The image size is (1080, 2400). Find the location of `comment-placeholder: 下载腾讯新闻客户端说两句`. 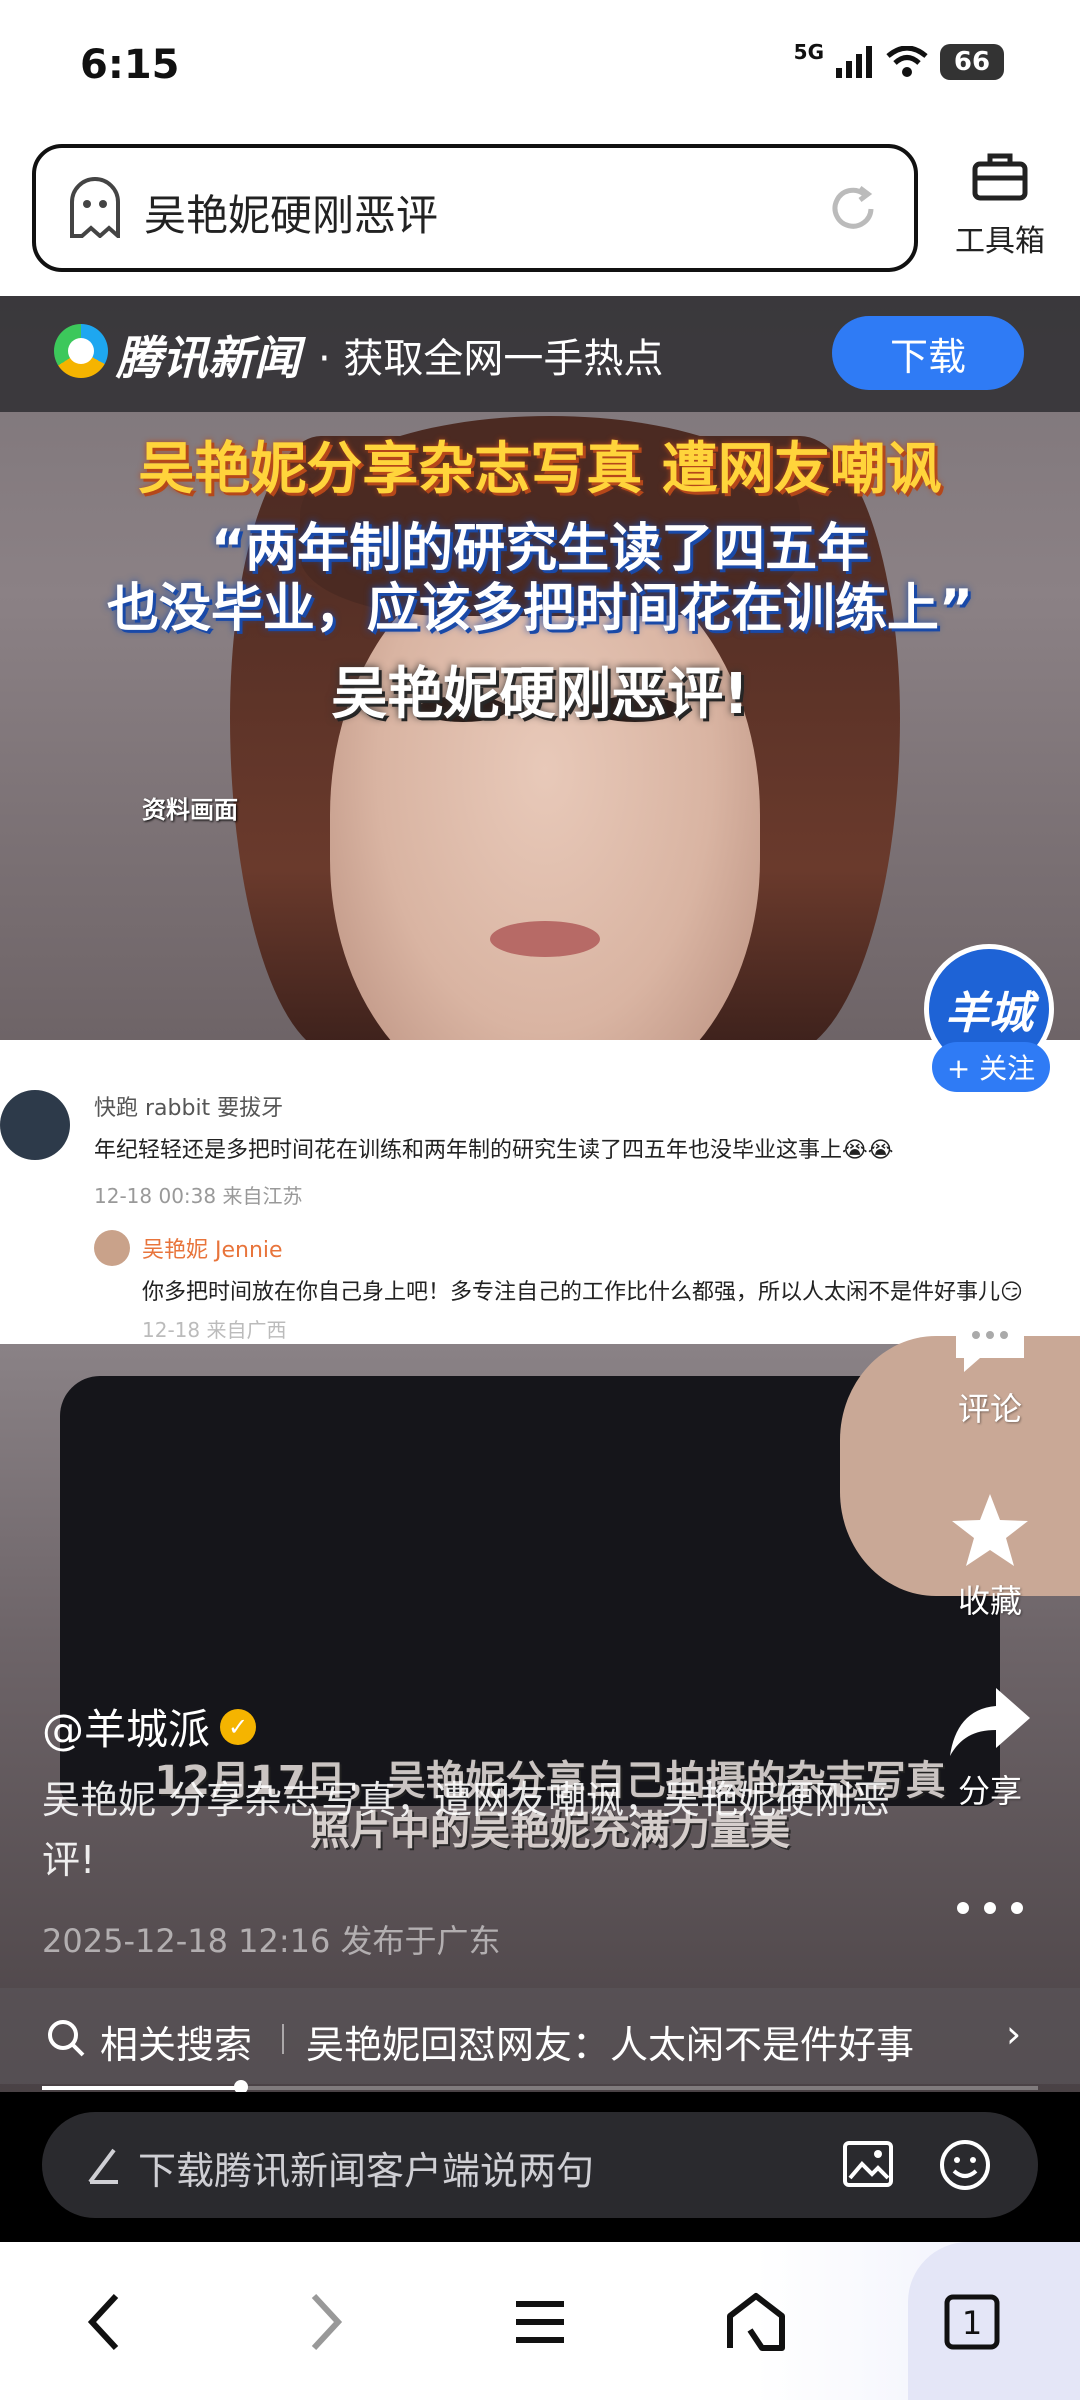

comment-placeholder: 下载腾讯新闻客户端说两句 is located at coordinates (366, 2171).